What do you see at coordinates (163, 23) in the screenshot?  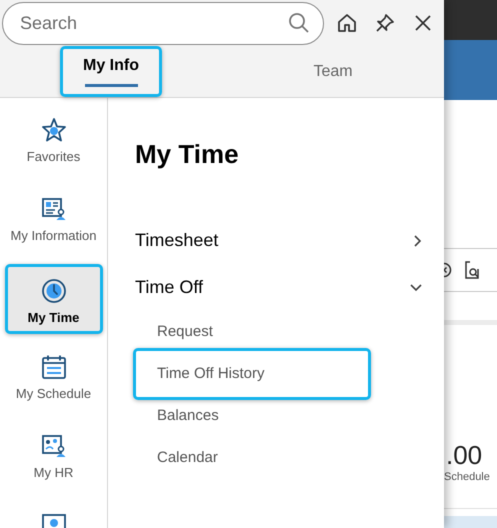 I see `search-field: Search` at bounding box center [163, 23].